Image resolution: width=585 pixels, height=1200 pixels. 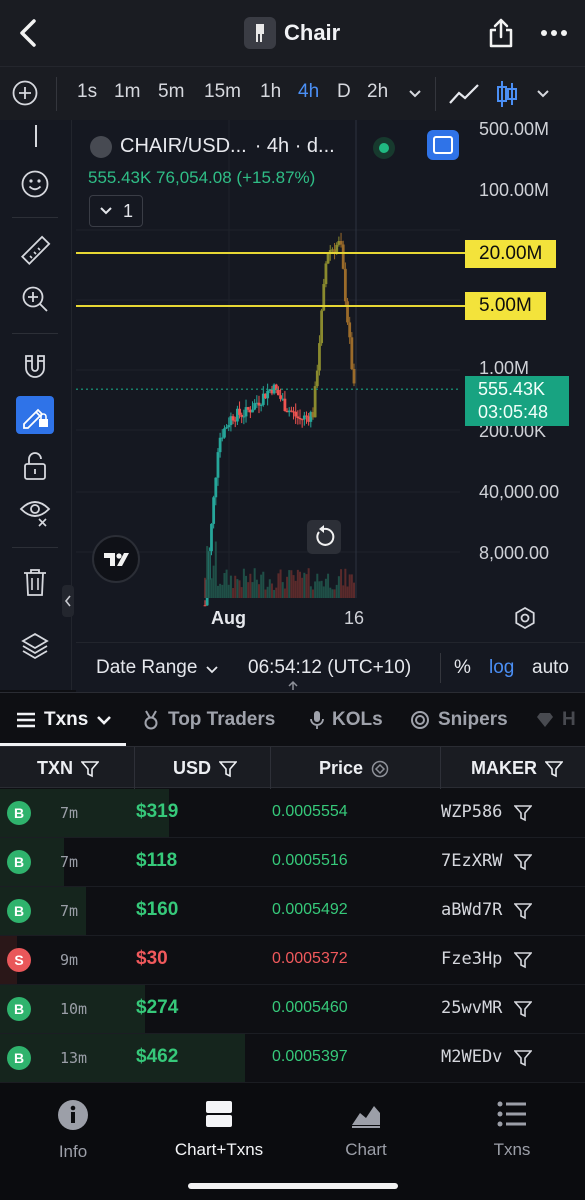 I want to click on header-usd: USD, so click(x=205, y=768).